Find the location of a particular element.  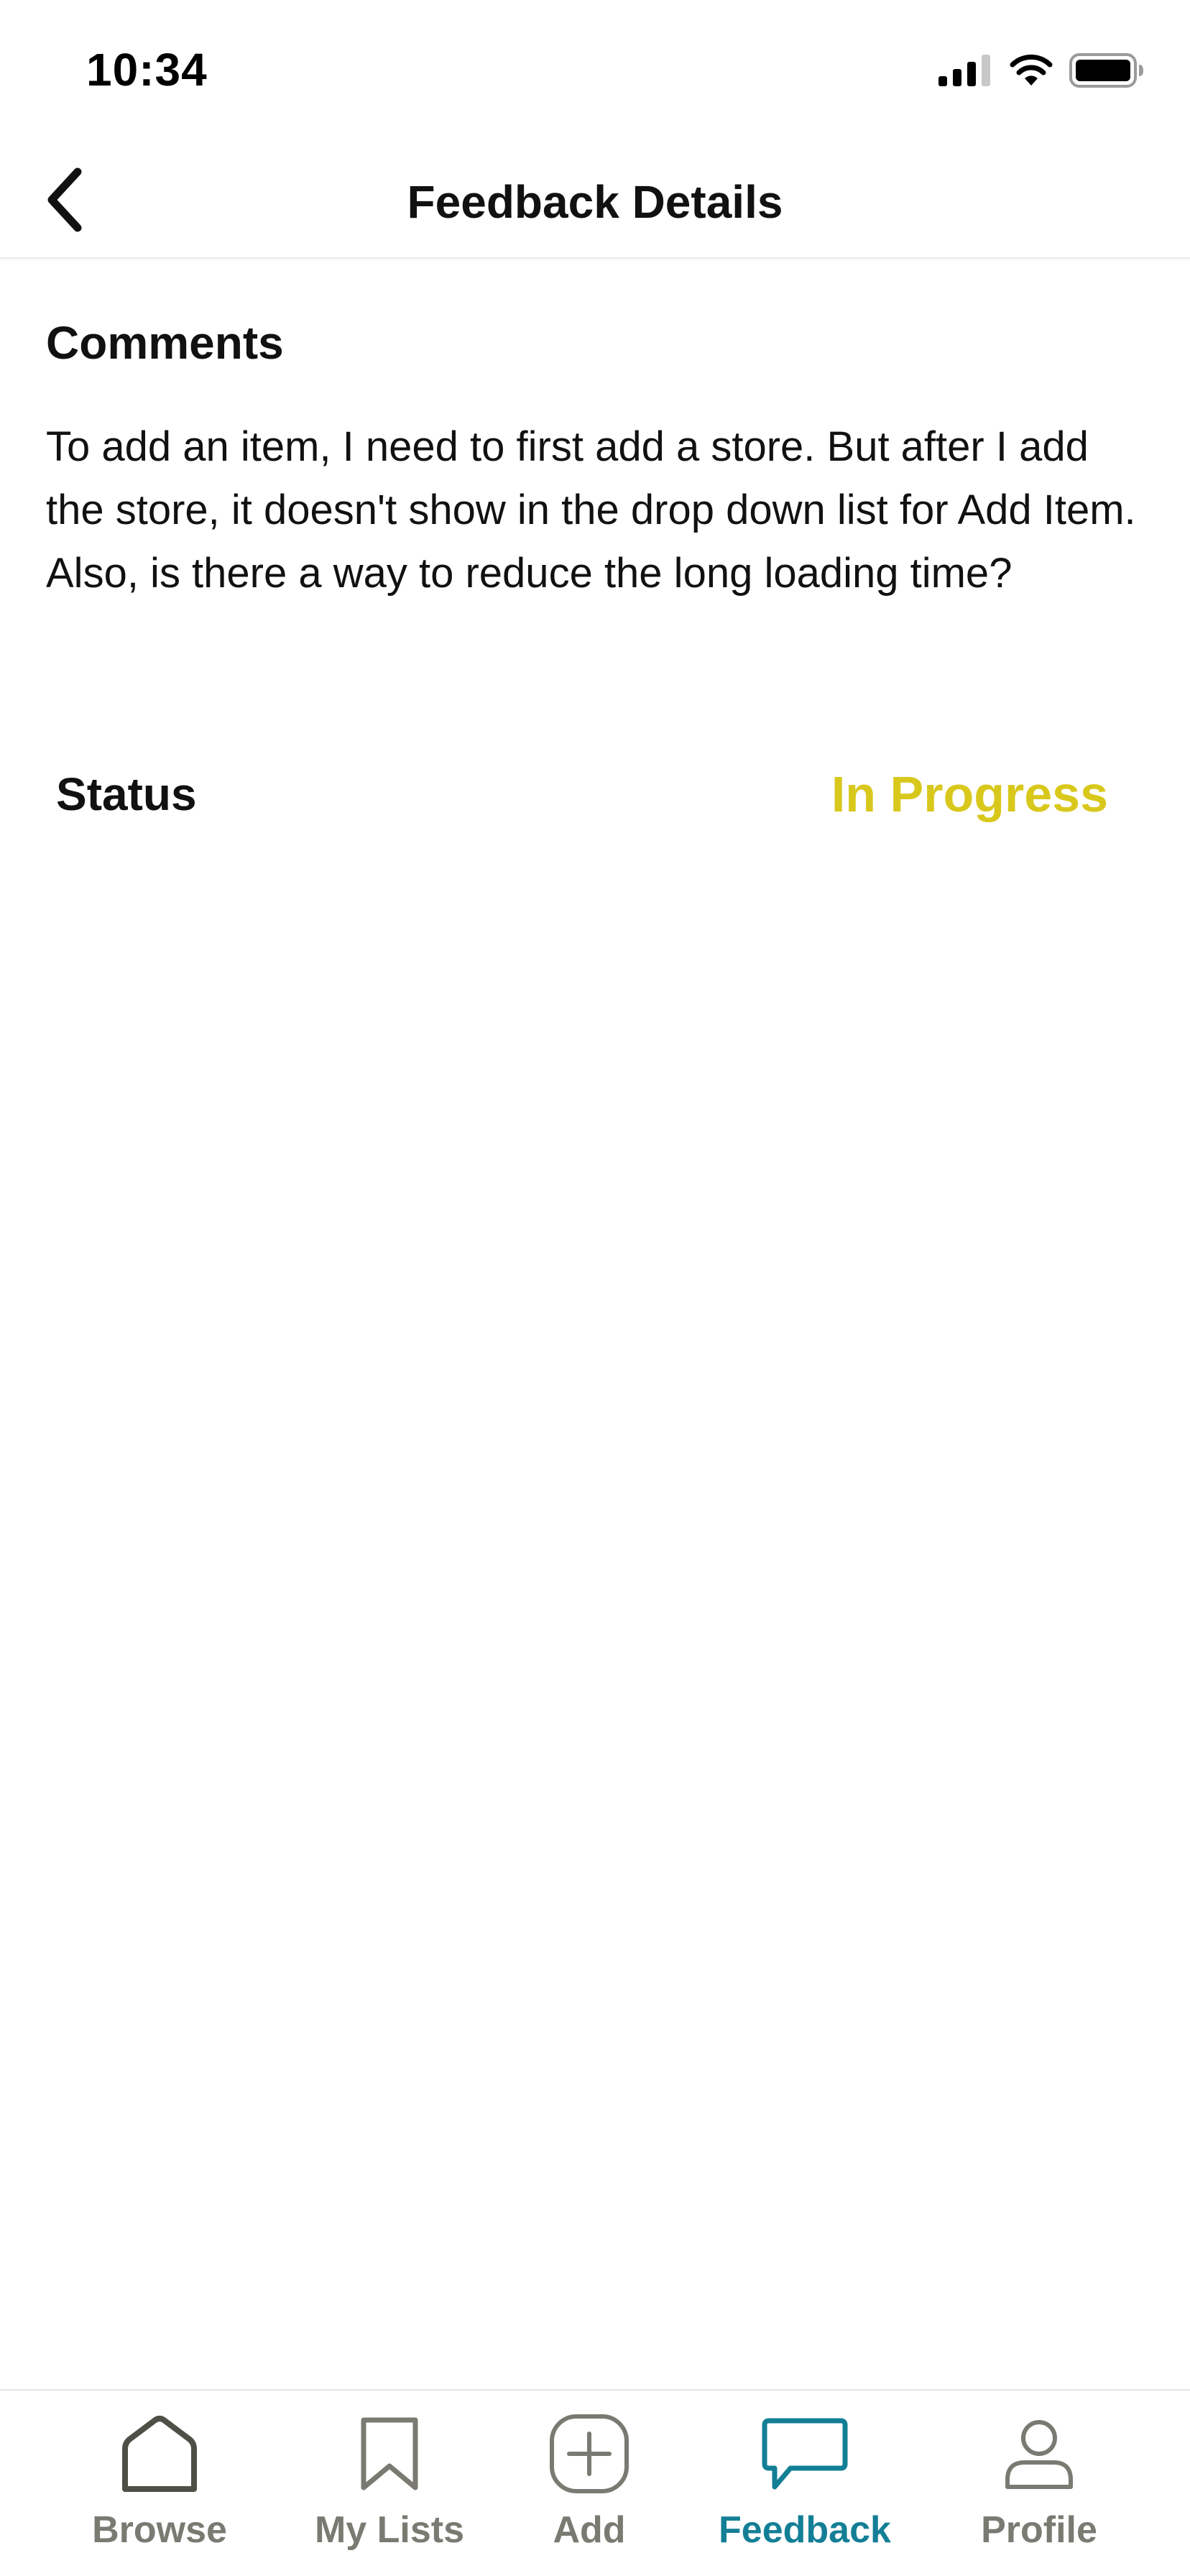

chat-bubble-icon is located at coordinates (804, 2454).